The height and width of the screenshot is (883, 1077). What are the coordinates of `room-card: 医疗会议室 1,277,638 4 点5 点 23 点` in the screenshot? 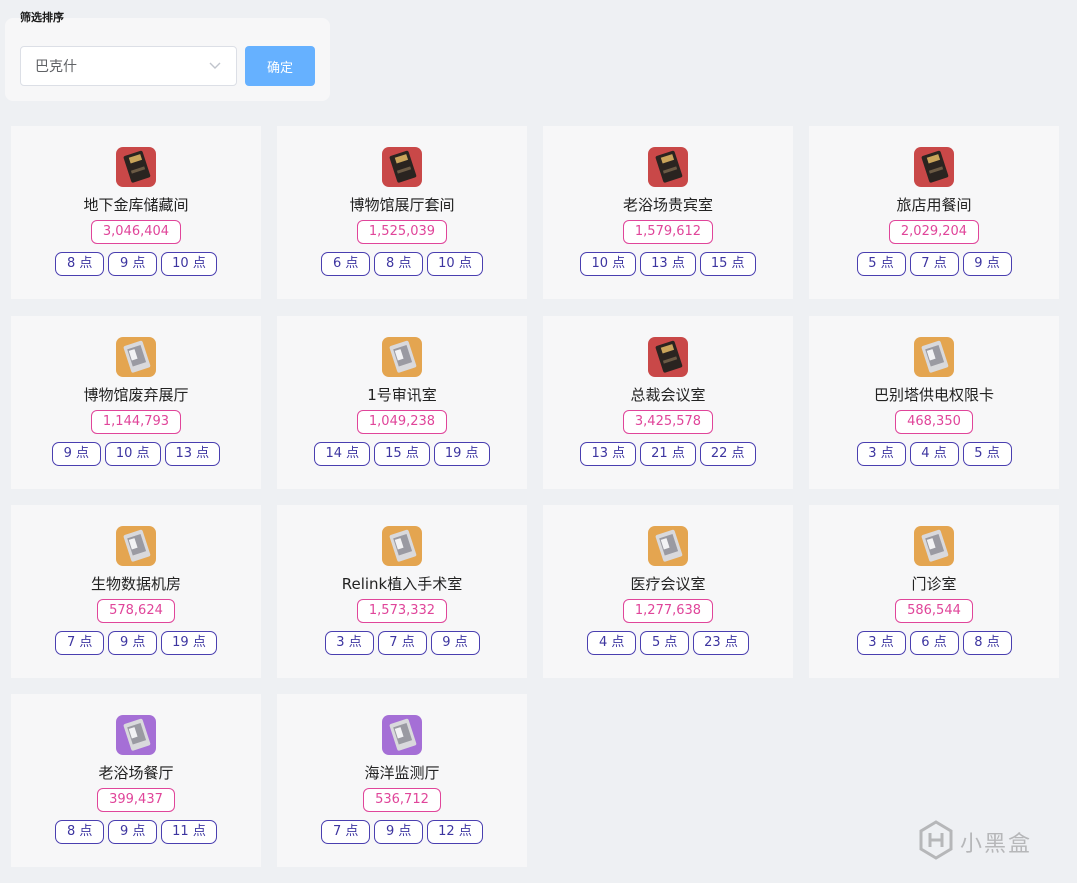 It's located at (668, 591).